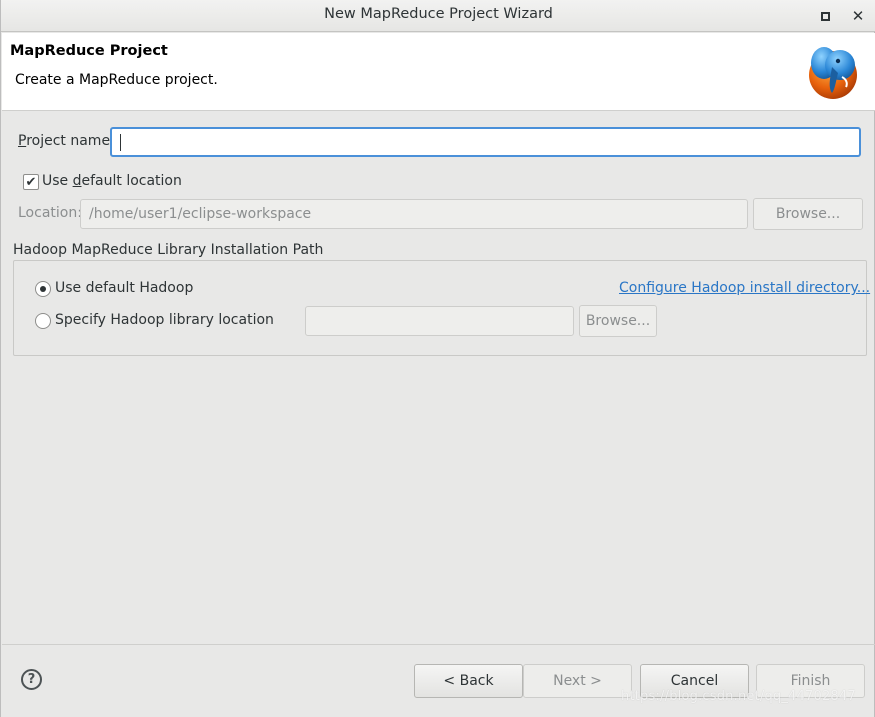 This screenshot has height=717, width=875. Describe the element at coordinates (833, 73) in the screenshot. I see `hadoop-elephant-logo-icon` at that location.